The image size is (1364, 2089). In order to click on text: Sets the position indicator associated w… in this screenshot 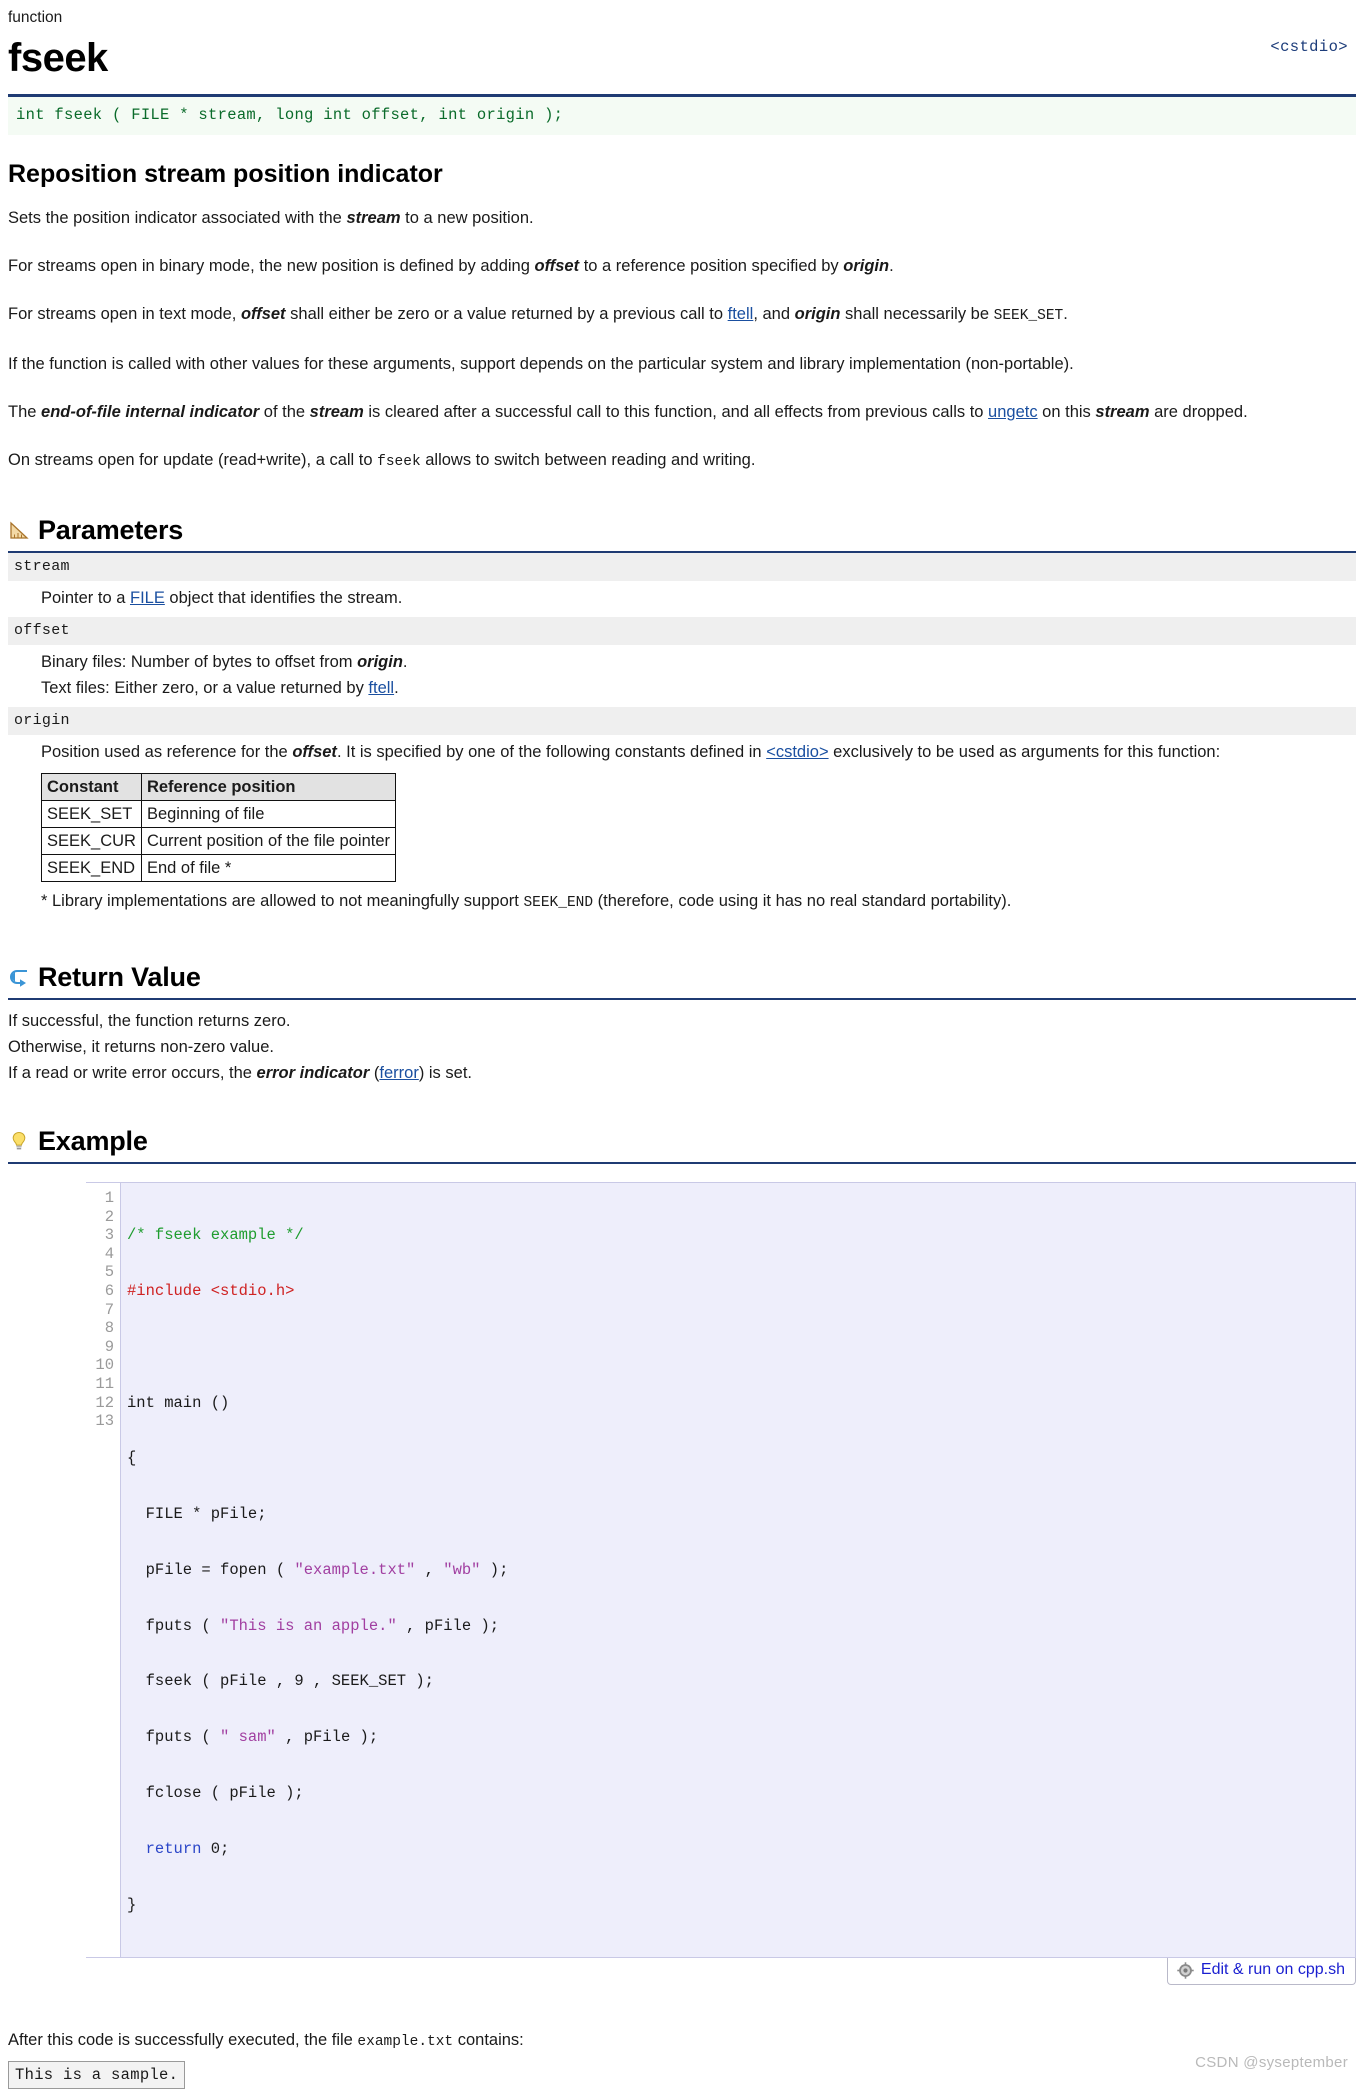, I will do `click(177, 218)`.